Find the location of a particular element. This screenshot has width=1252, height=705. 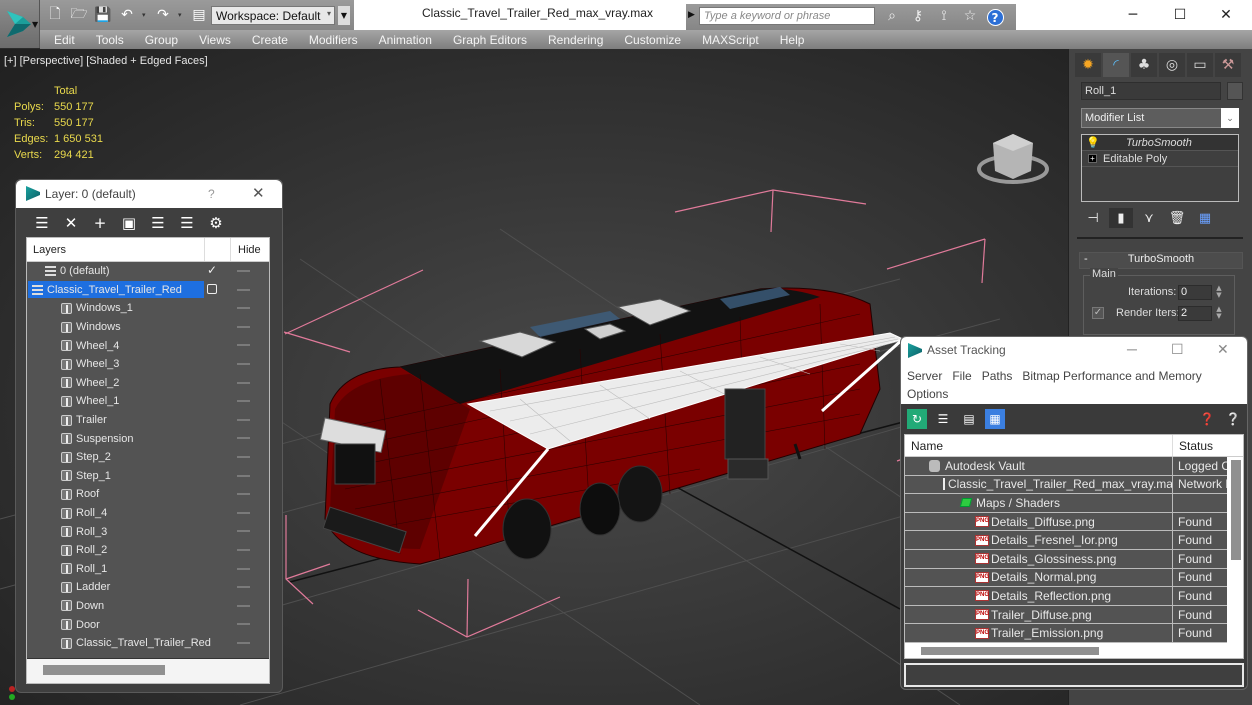

spinner-arrows-icon: ▲ ▼ is located at coordinates (1219, 313).